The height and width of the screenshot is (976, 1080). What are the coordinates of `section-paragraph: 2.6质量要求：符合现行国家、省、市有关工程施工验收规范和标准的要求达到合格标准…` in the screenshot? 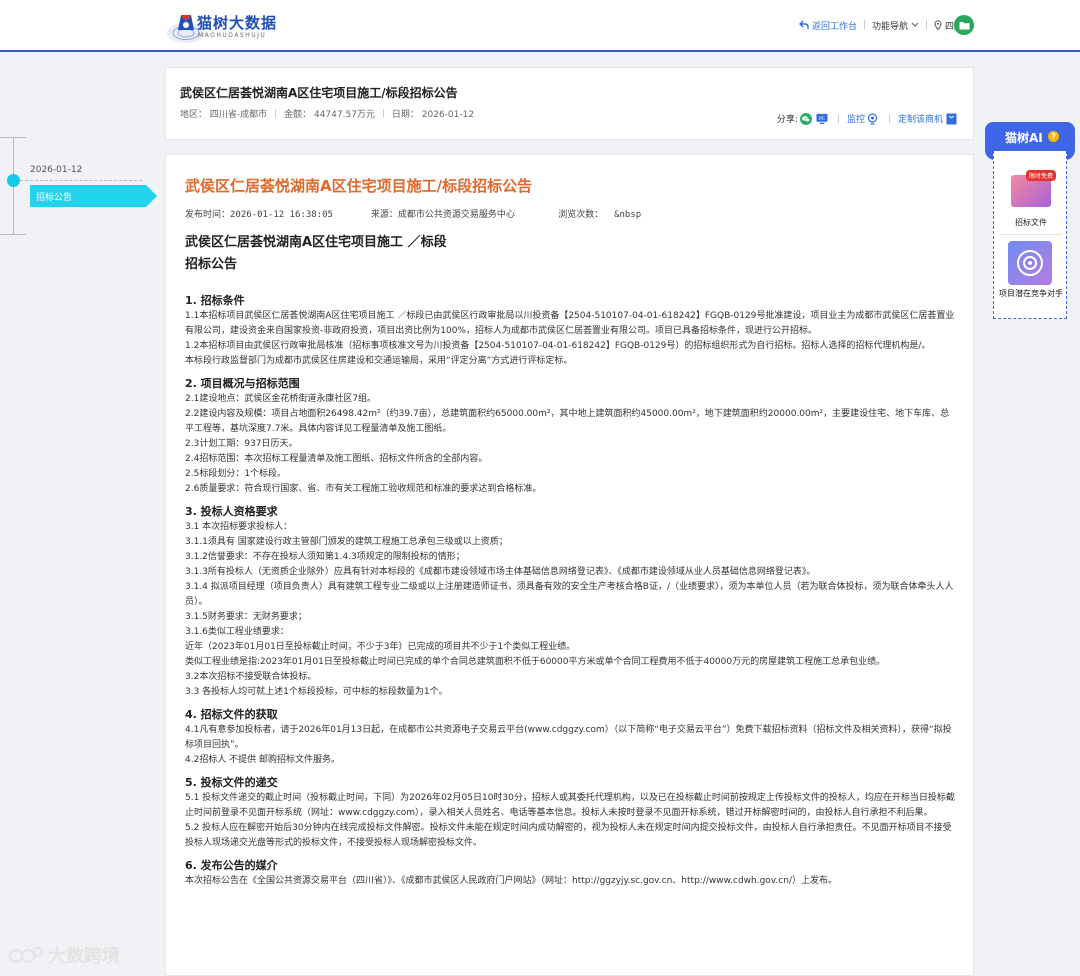 It's located at (363, 489).